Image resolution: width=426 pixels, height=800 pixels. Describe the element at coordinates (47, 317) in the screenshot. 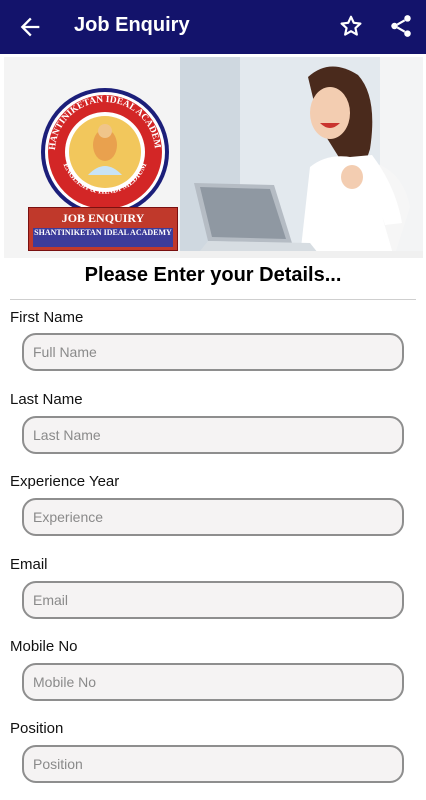

I see `first-name-label: First Name` at that location.